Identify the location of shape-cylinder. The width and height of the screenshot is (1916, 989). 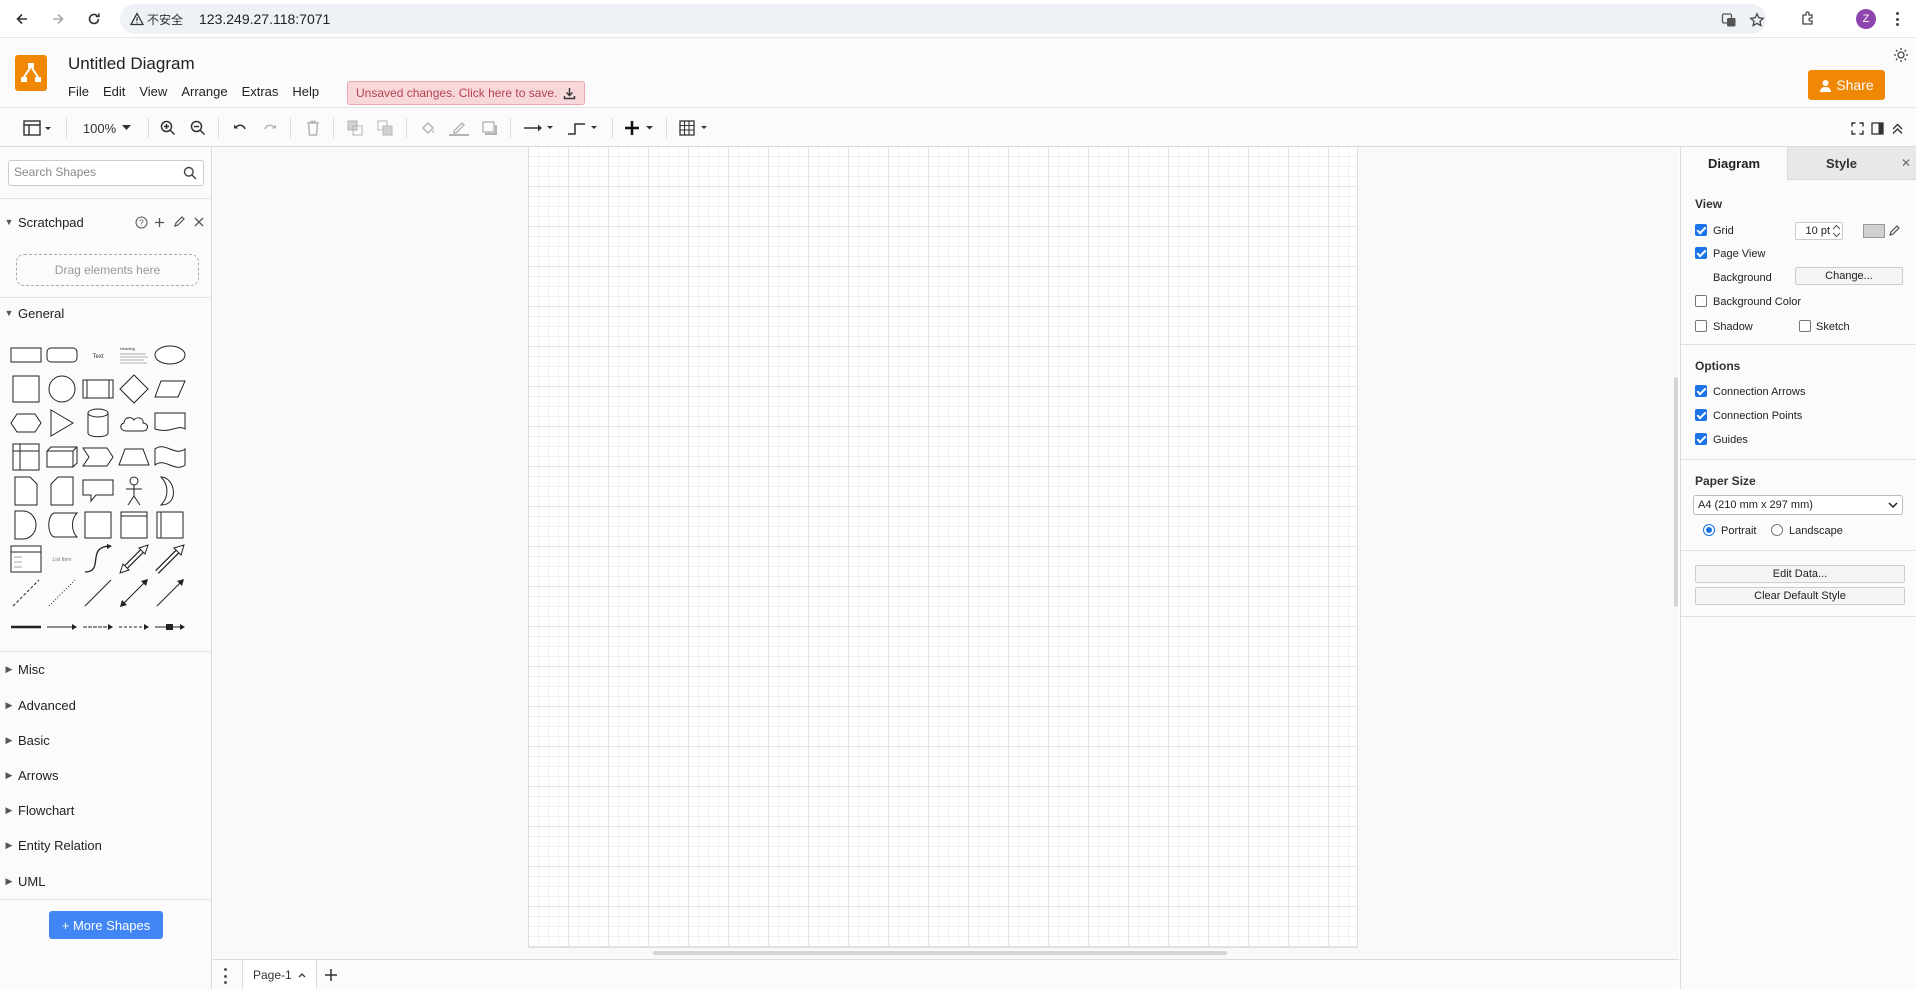
(98, 423).